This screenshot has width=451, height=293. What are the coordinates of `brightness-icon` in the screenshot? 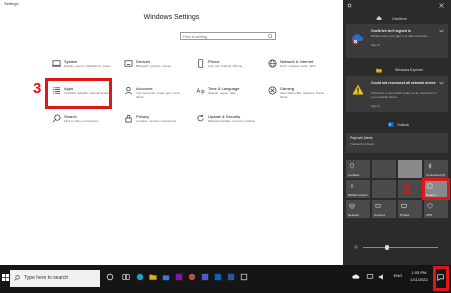 It's located at (356, 247).